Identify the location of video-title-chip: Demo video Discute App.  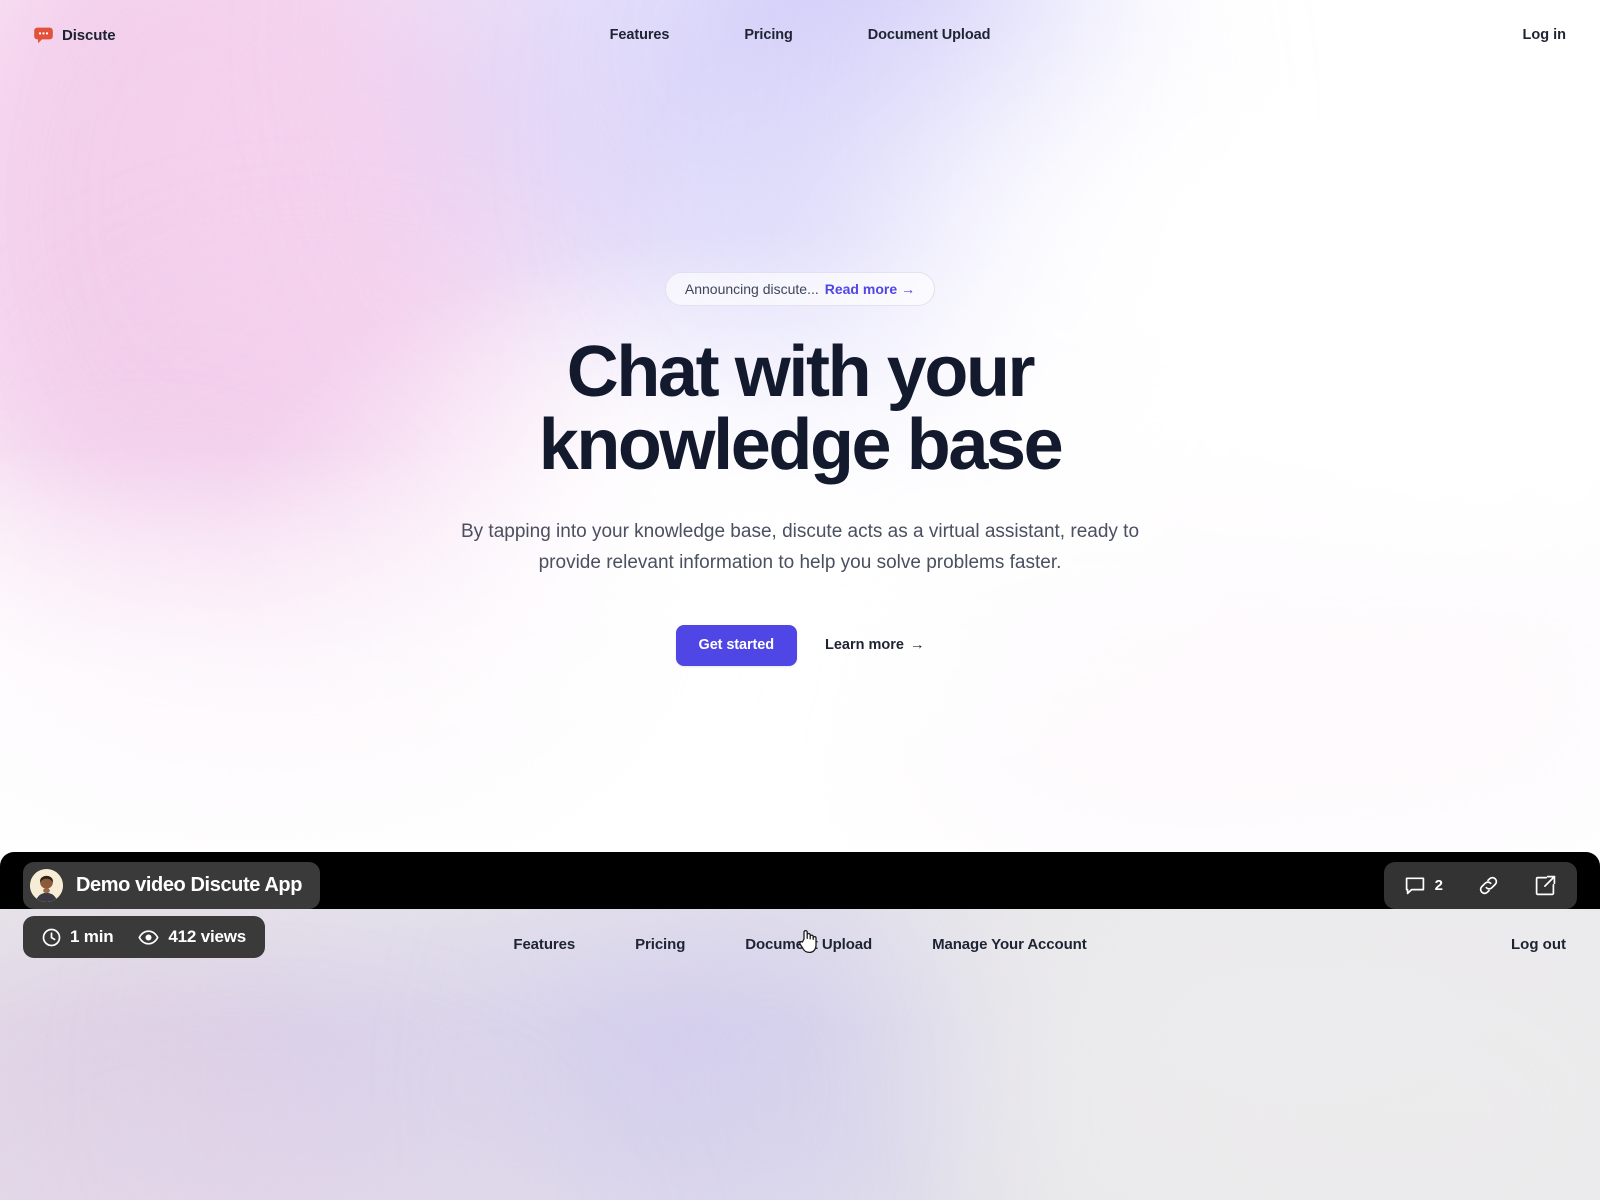
(172, 885).